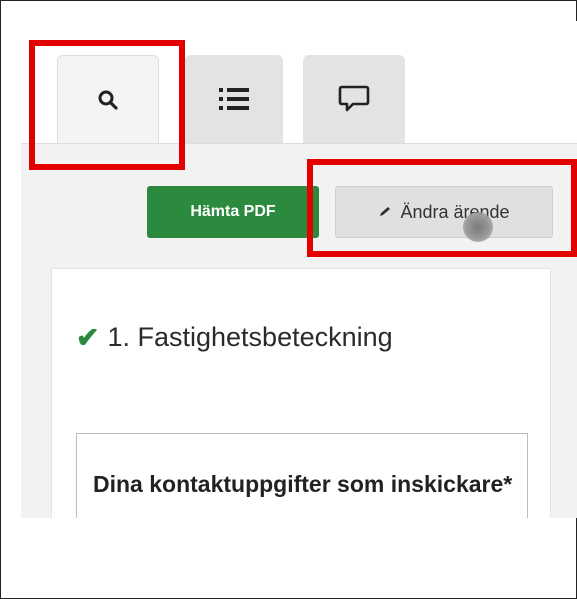  What do you see at coordinates (250, 337) in the screenshot?
I see `section-title-text: 1. Fastighetsbeteckning` at bounding box center [250, 337].